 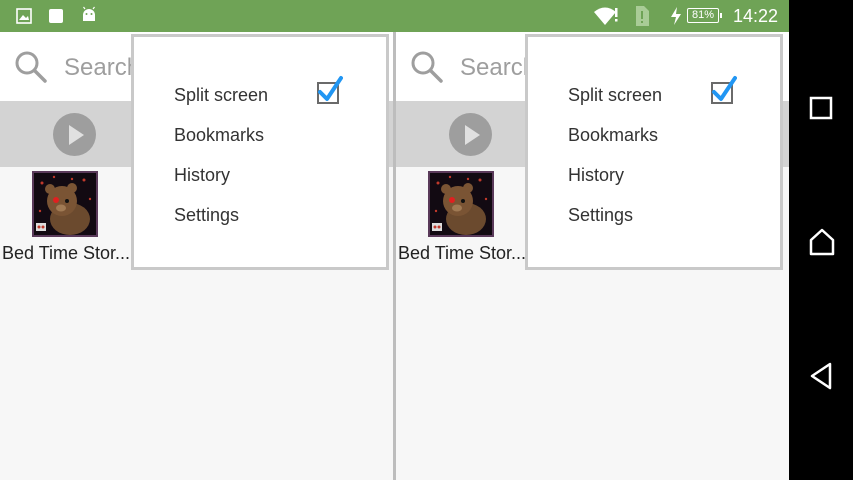 I want to click on stop-square-icon, so click(x=56, y=16).